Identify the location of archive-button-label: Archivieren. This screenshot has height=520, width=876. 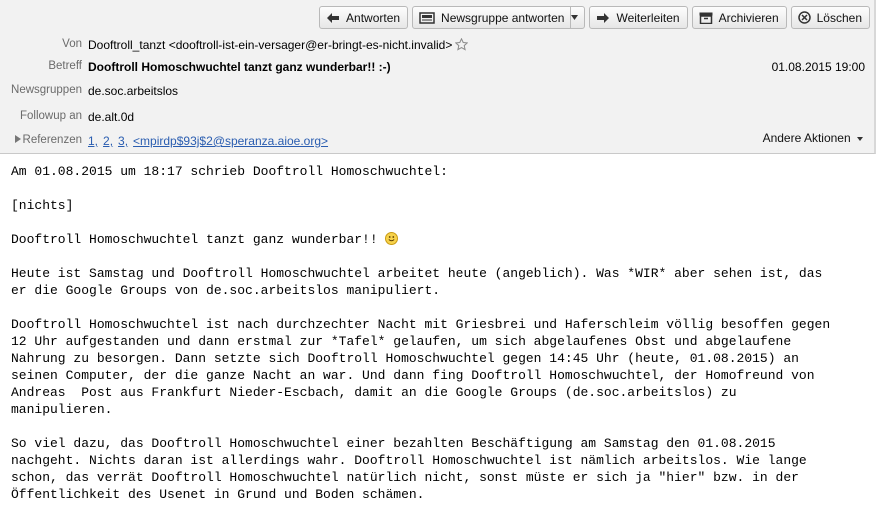
(748, 17).